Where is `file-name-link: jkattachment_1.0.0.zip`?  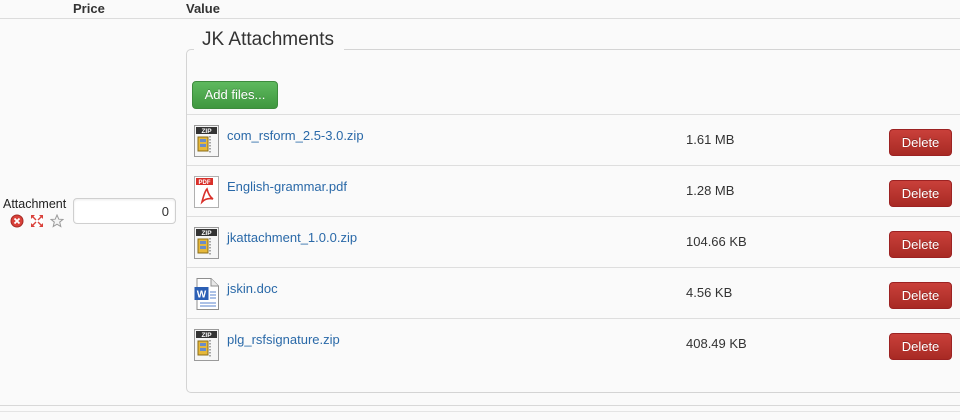
file-name-link: jkattachment_1.0.0.zip is located at coordinates (292, 237).